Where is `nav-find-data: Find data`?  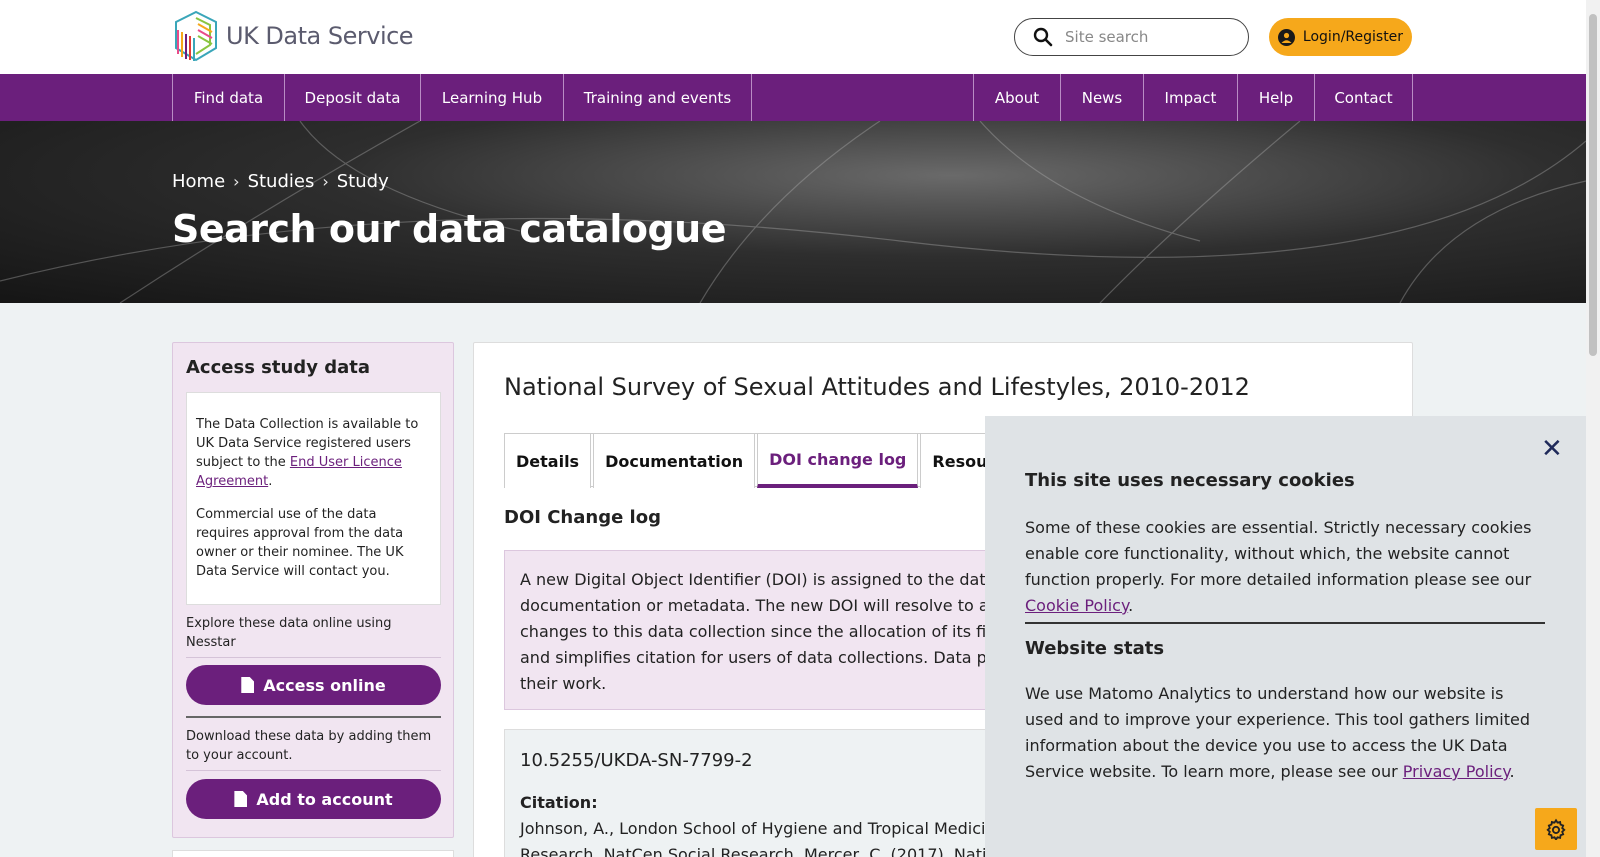 nav-find-data: Find data is located at coordinates (228, 97).